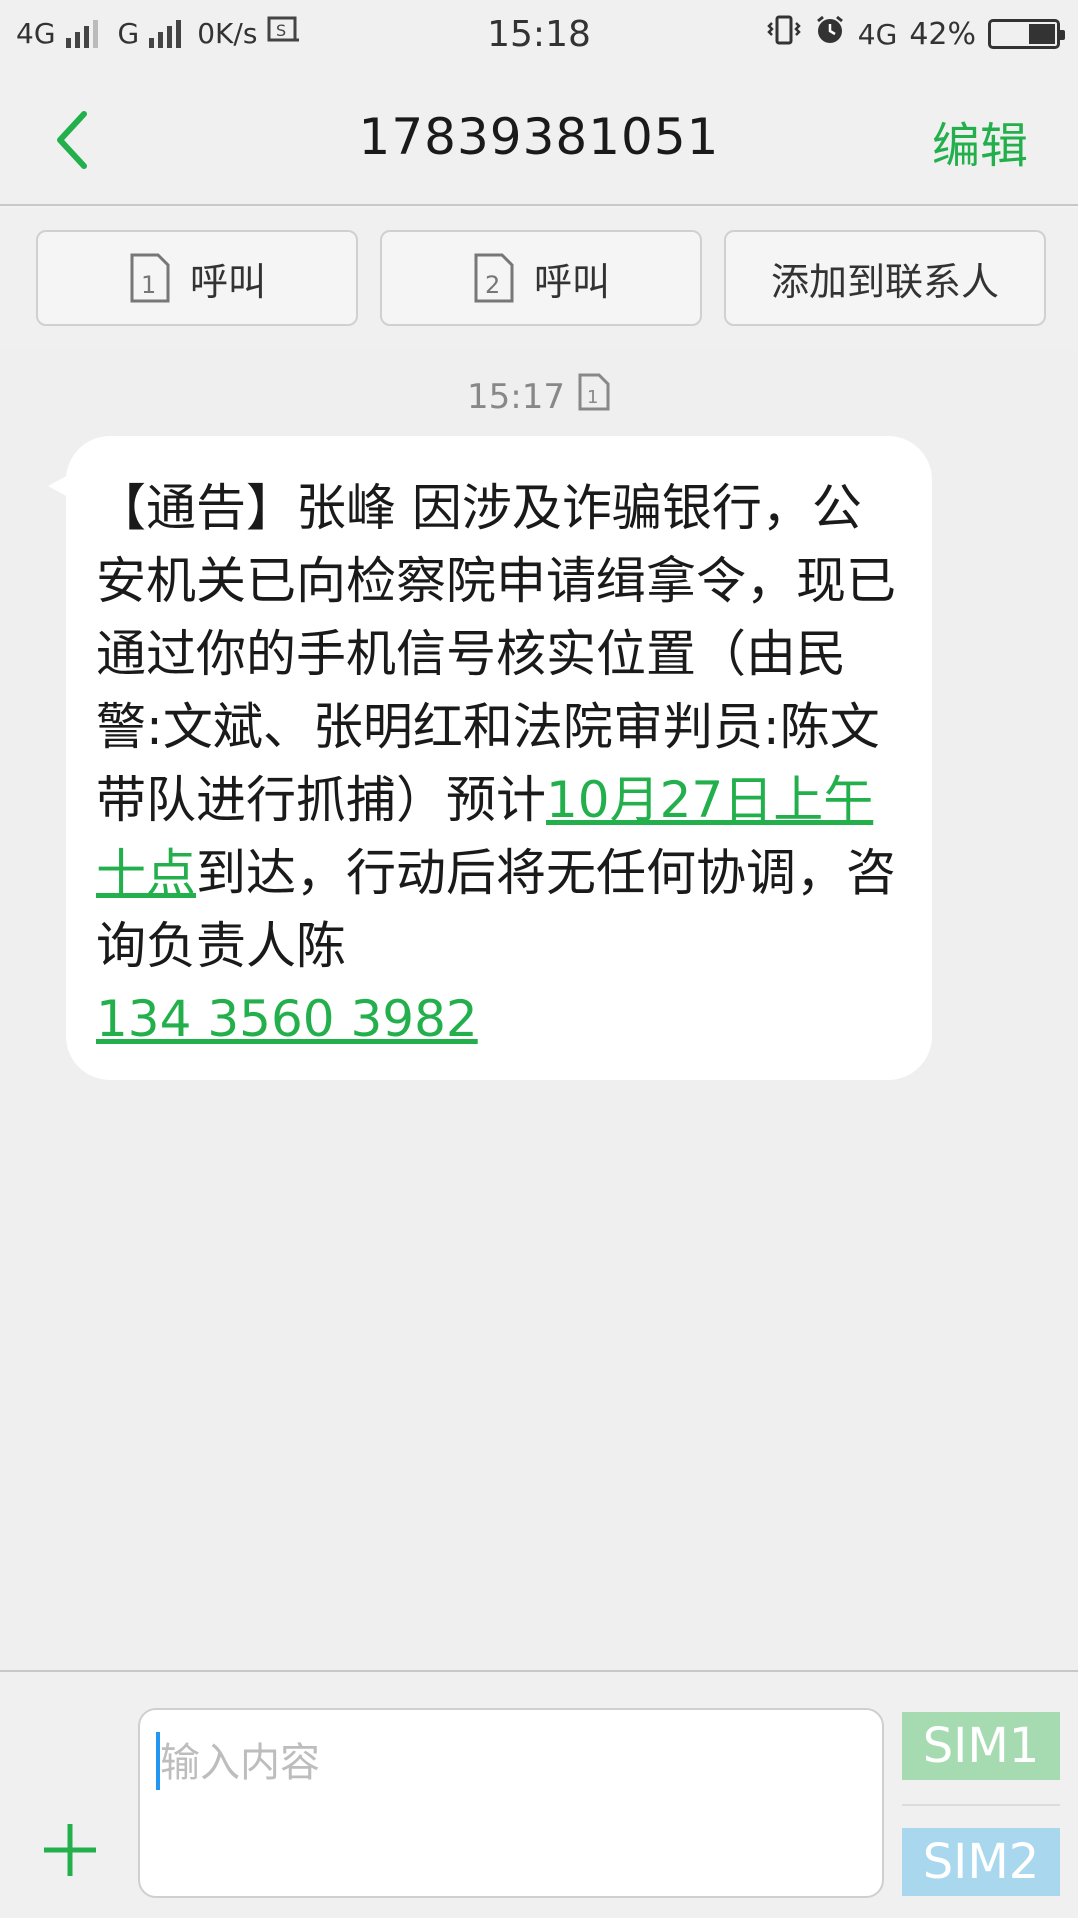 The width and height of the screenshot is (1078, 1918). Describe the element at coordinates (36, 33) in the screenshot. I see `network-type-1: 4G` at that location.